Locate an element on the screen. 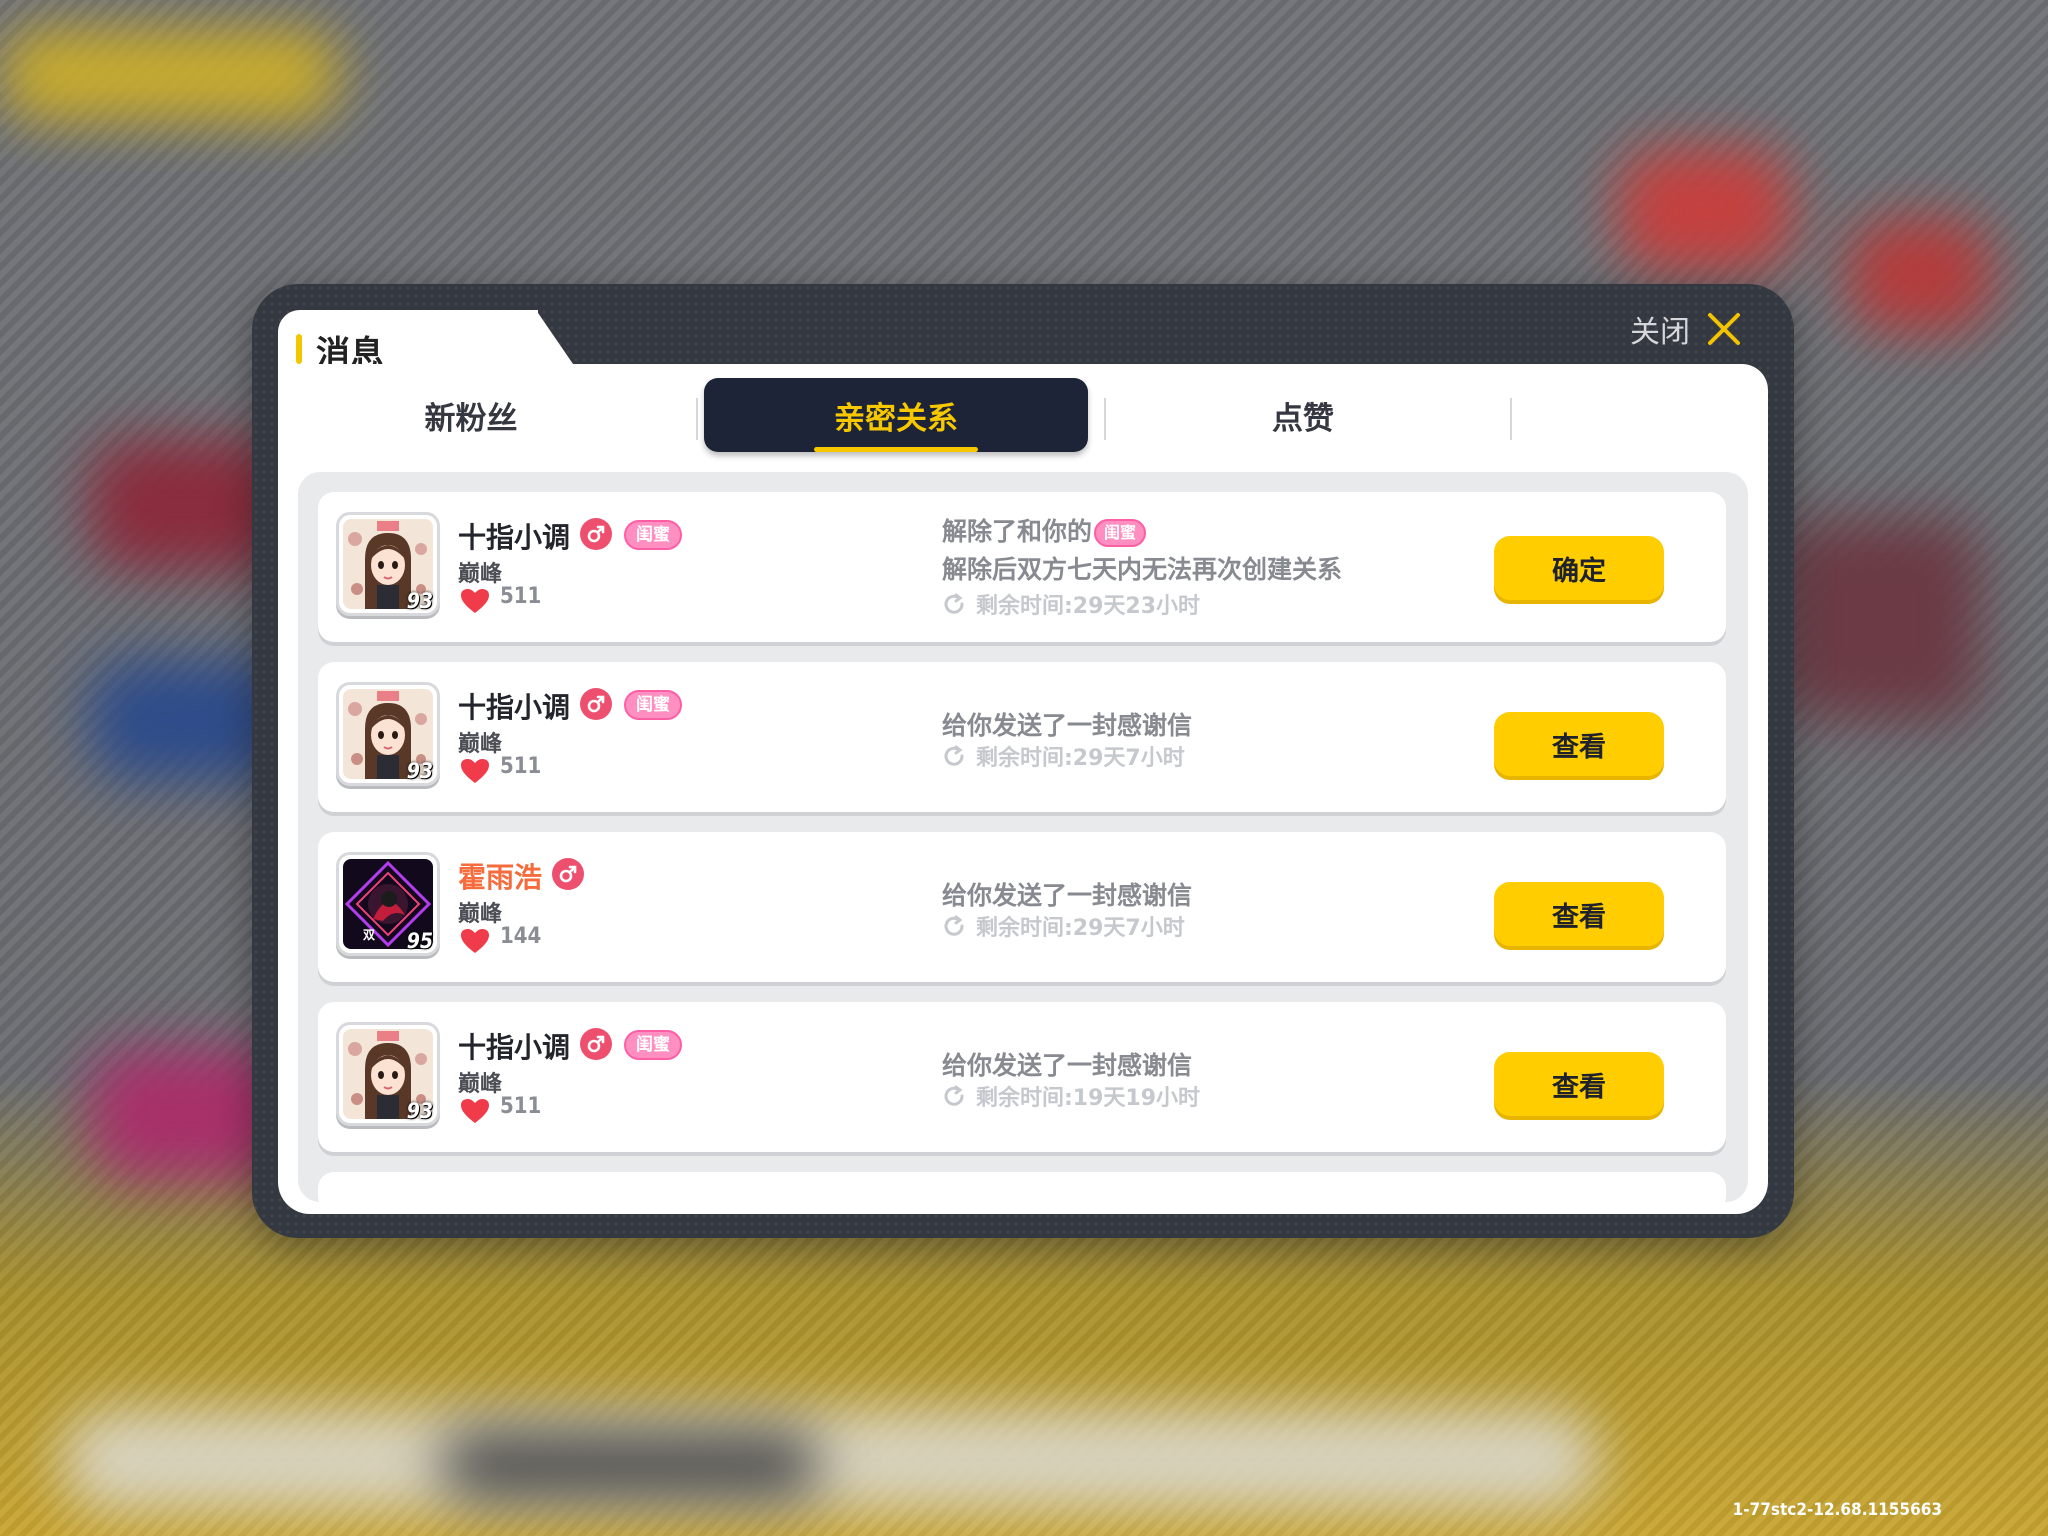 The image size is (2048, 1536). timer-text: 剩余时间:19天19小时 is located at coordinates (1088, 1098).